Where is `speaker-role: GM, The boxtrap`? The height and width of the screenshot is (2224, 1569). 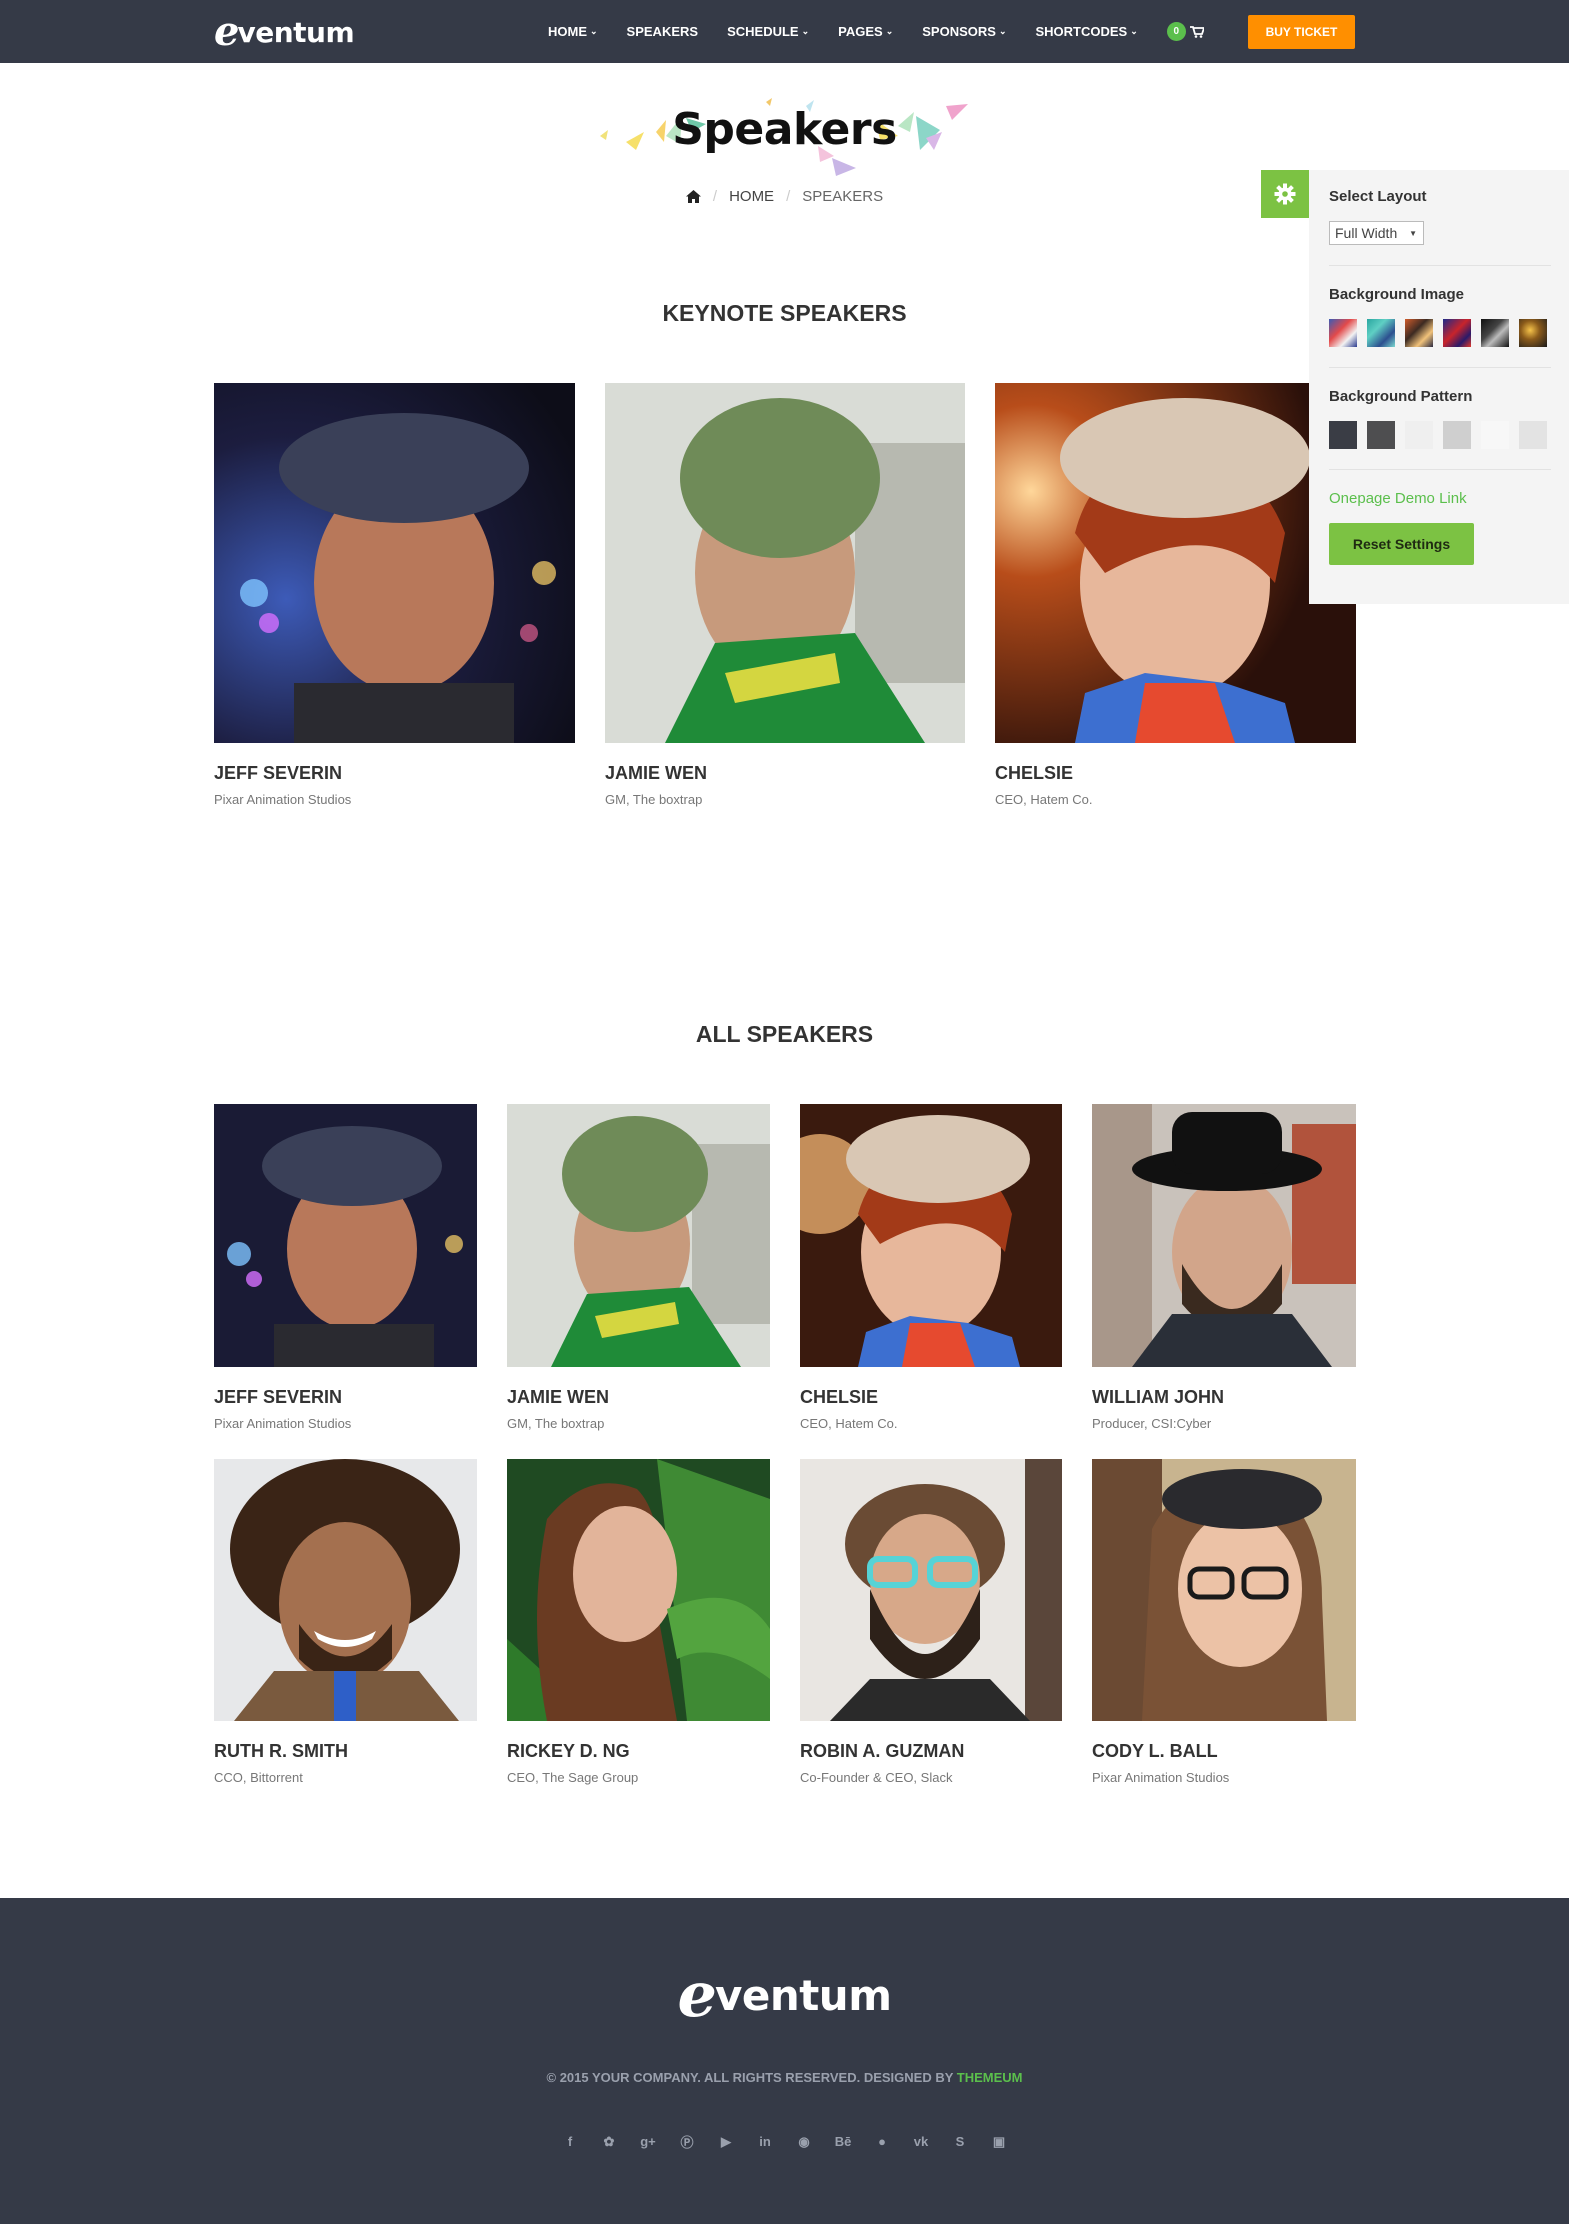
speaker-role: GM, The boxtrap is located at coordinates (556, 1423).